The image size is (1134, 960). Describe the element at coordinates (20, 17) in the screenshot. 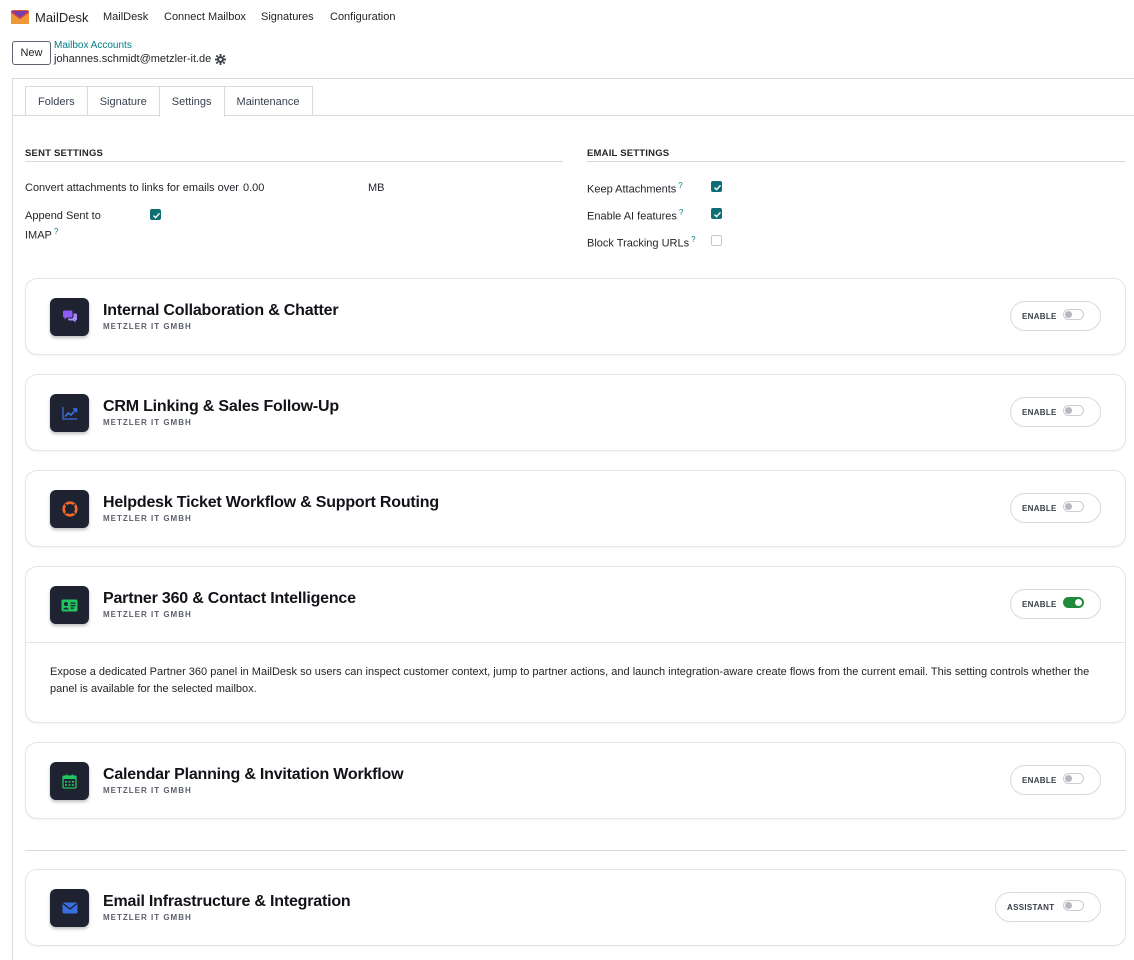

I see `maildesk-logo-icon` at that location.